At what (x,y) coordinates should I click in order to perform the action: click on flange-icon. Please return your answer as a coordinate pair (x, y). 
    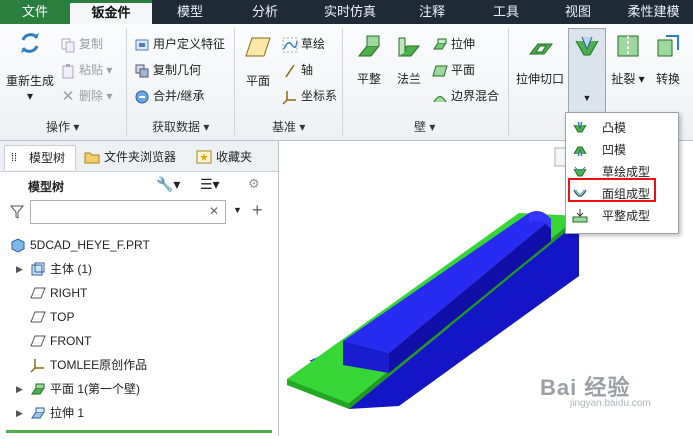
    Looking at the image, I should click on (409, 47).